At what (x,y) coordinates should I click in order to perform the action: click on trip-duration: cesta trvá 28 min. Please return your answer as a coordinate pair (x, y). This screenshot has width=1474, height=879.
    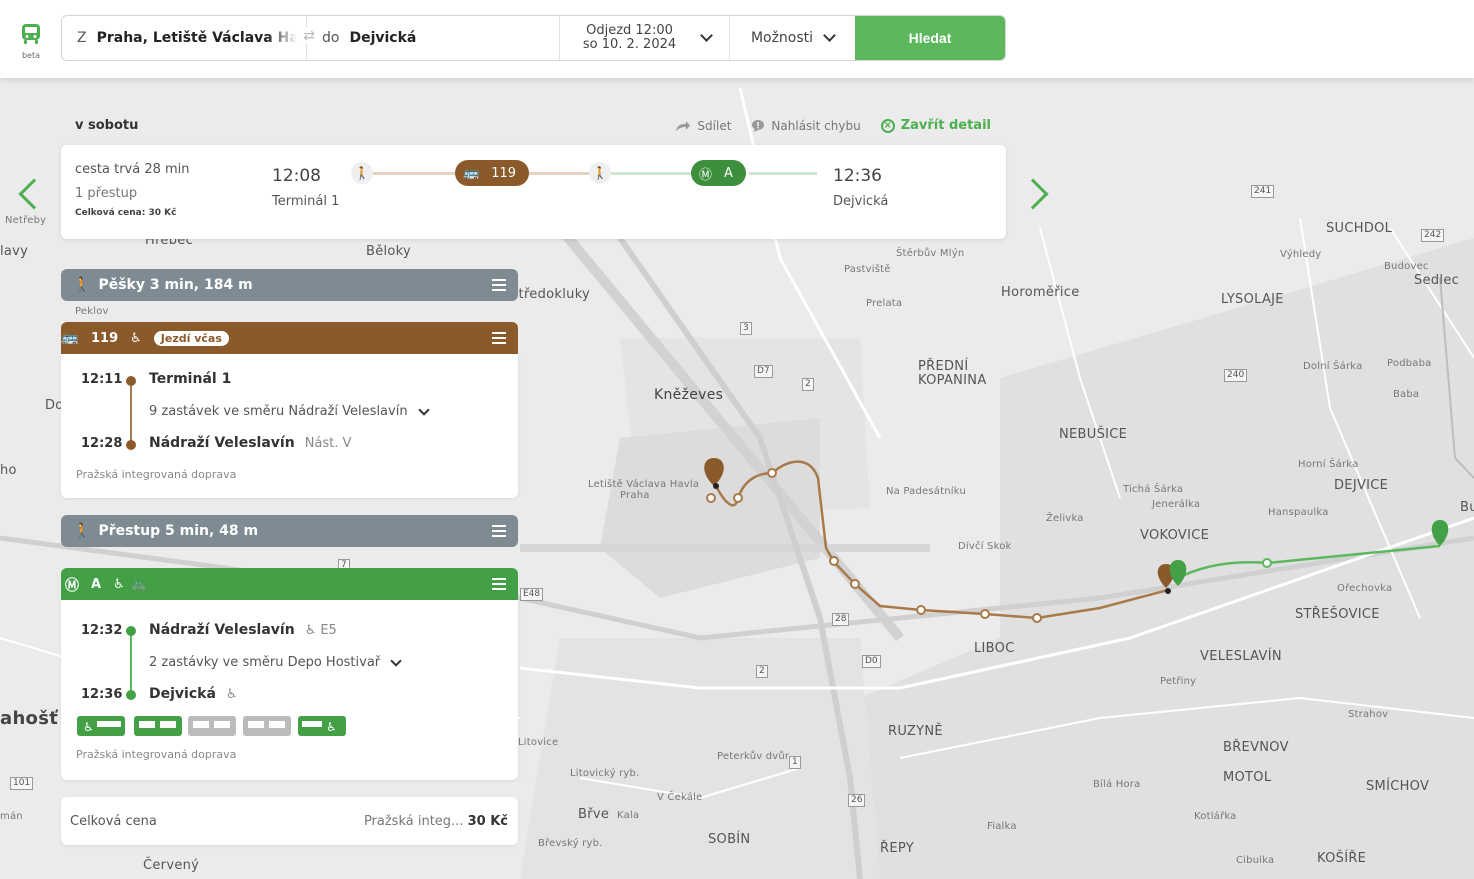
    Looking at the image, I should click on (132, 169).